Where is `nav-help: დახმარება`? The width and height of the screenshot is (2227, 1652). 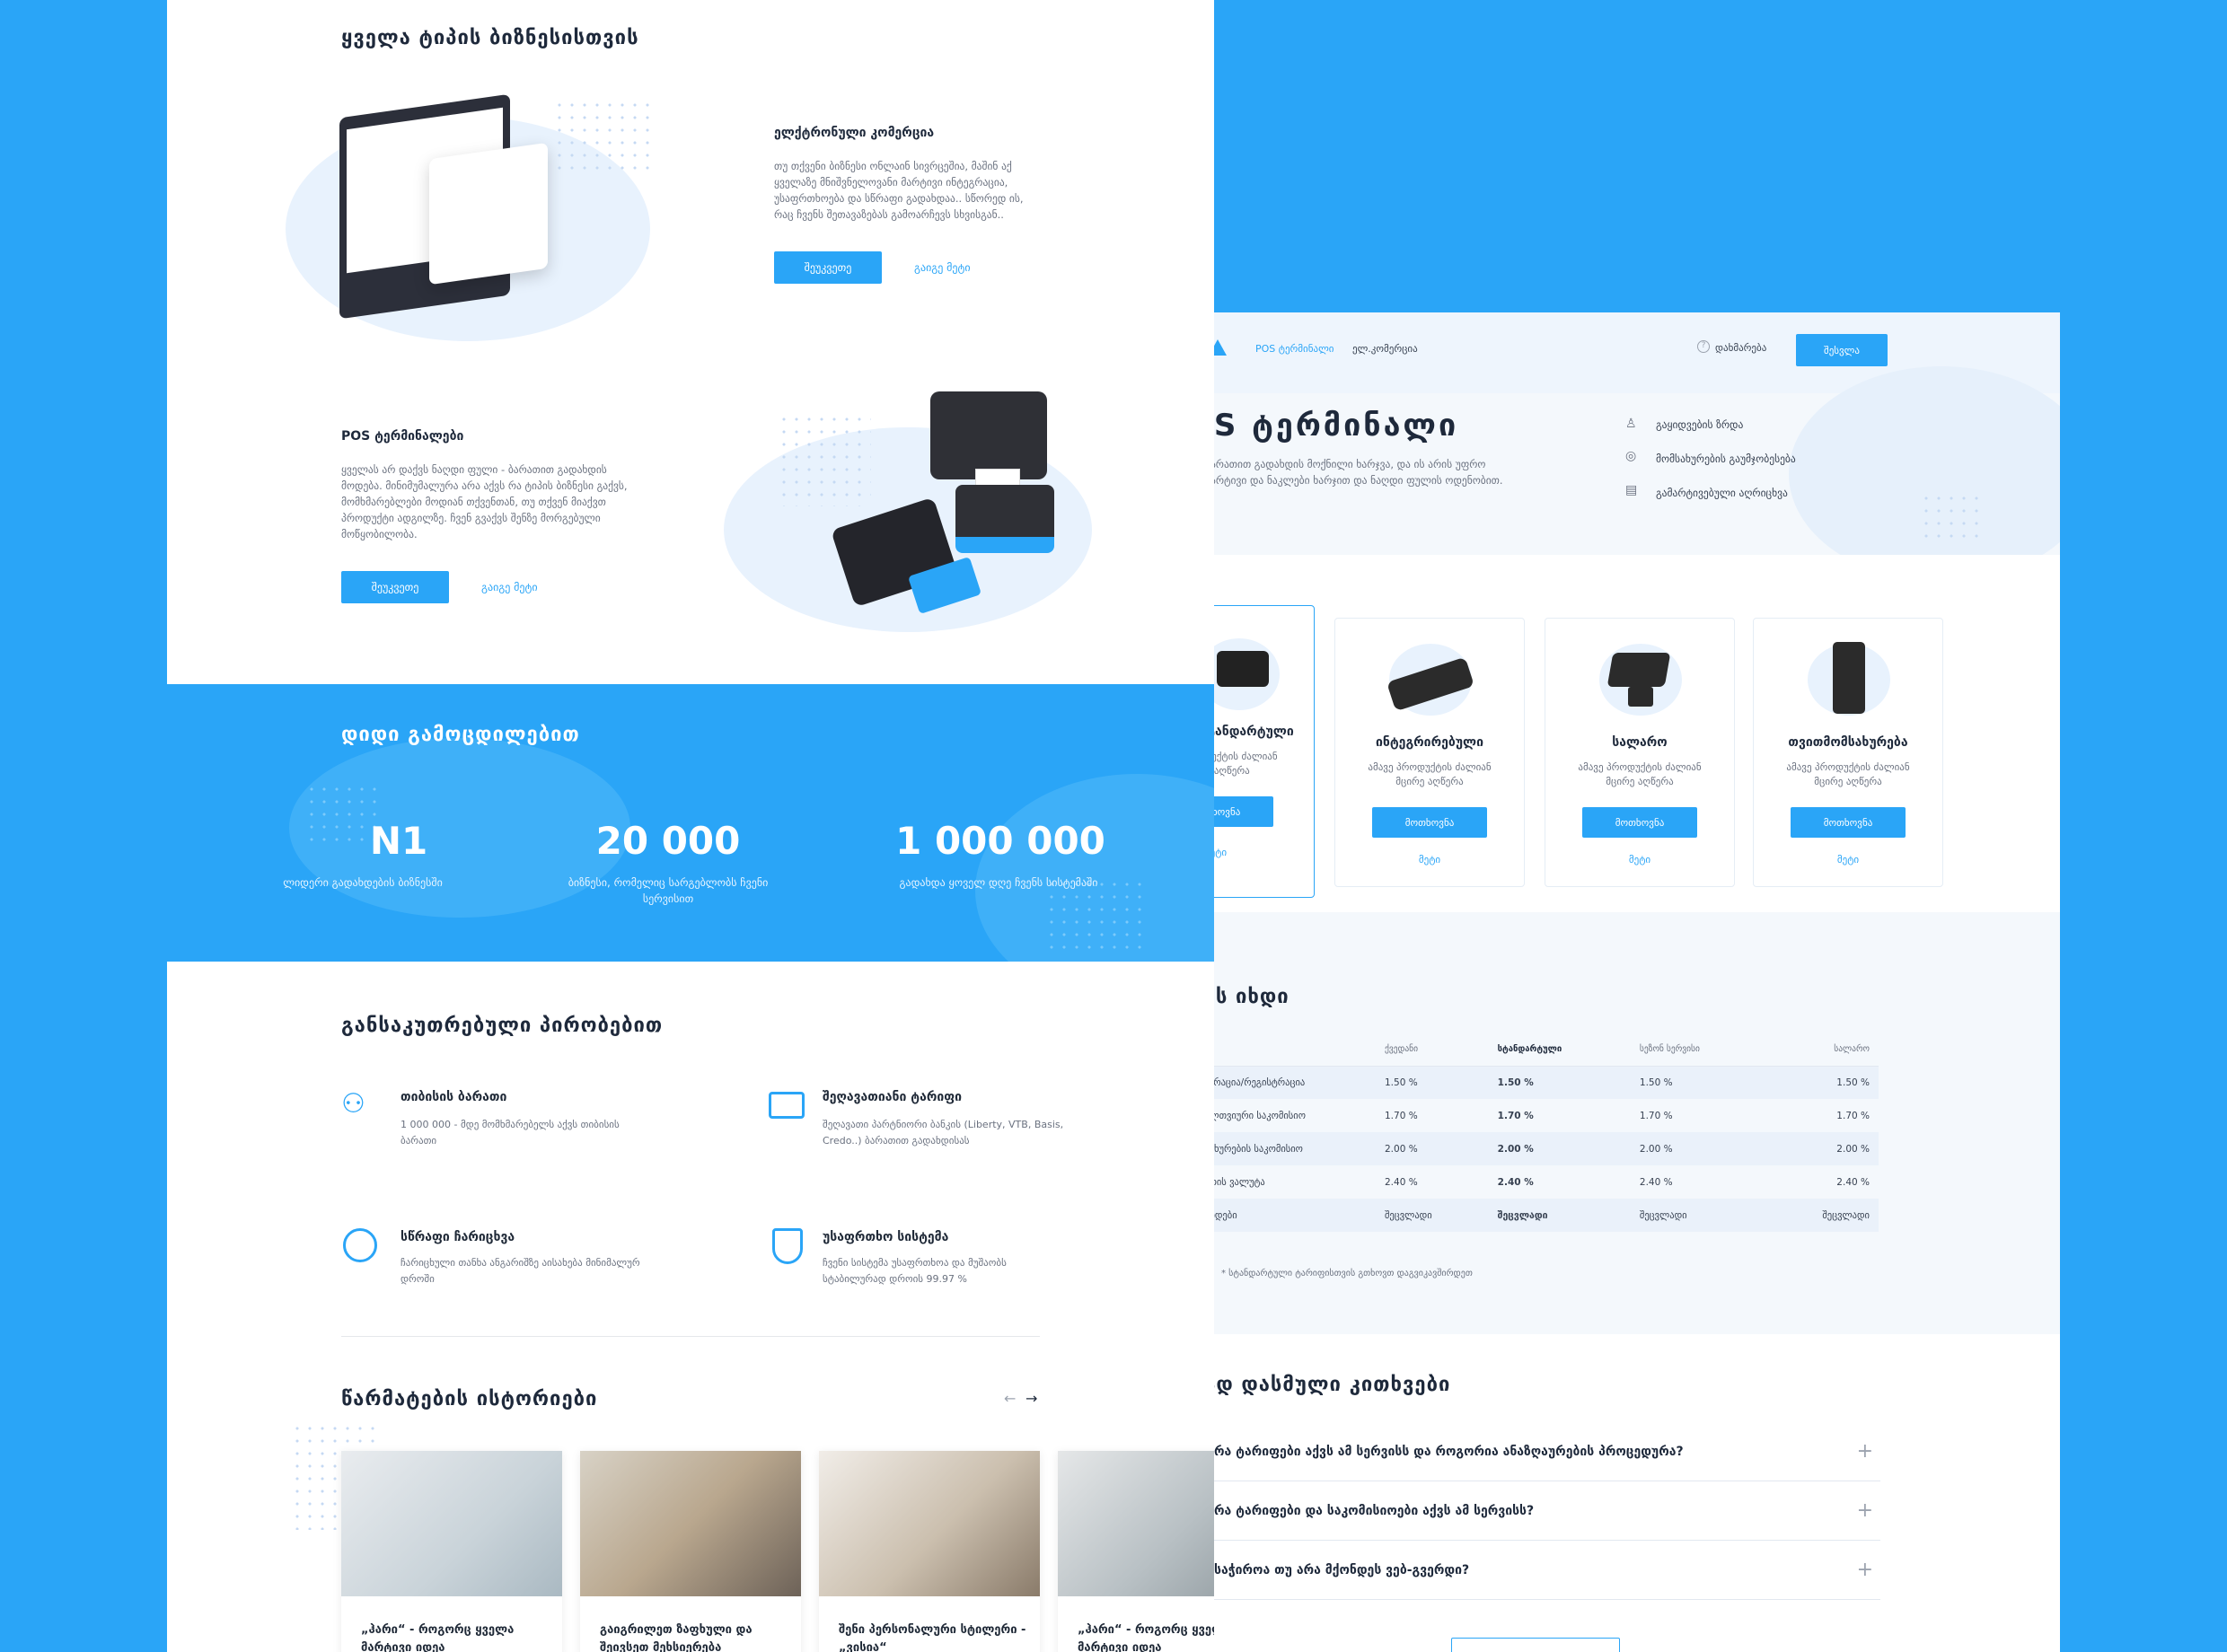 nav-help: დახმარება is located at coordinates (1740, 348).